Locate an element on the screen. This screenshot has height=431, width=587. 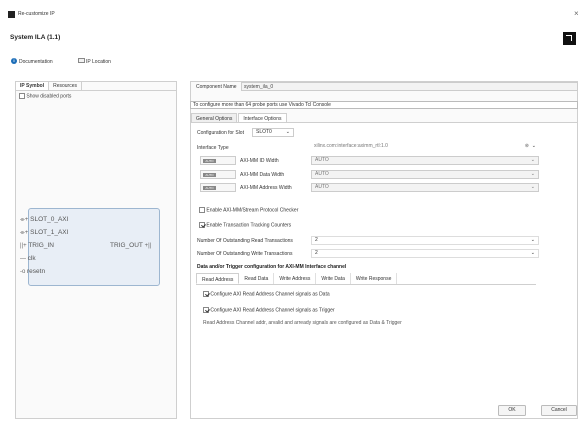
configure-data-checkbox is located at coordinates (206, 294).